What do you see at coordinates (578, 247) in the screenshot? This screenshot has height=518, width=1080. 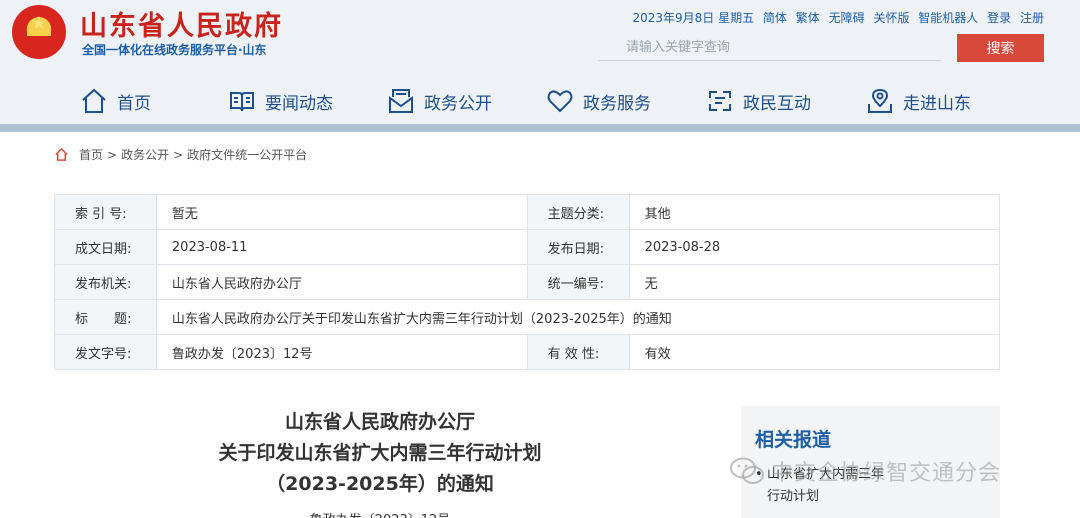 I see `published-label: 发布日期:` at bounding box center [578, 247].